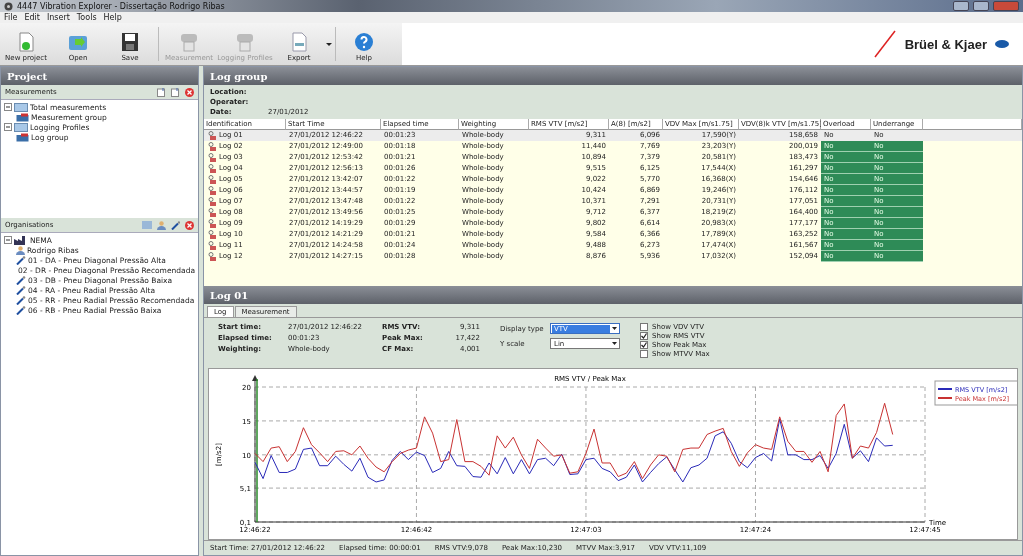  I want to click on menu-item: File, so click(11, 17).